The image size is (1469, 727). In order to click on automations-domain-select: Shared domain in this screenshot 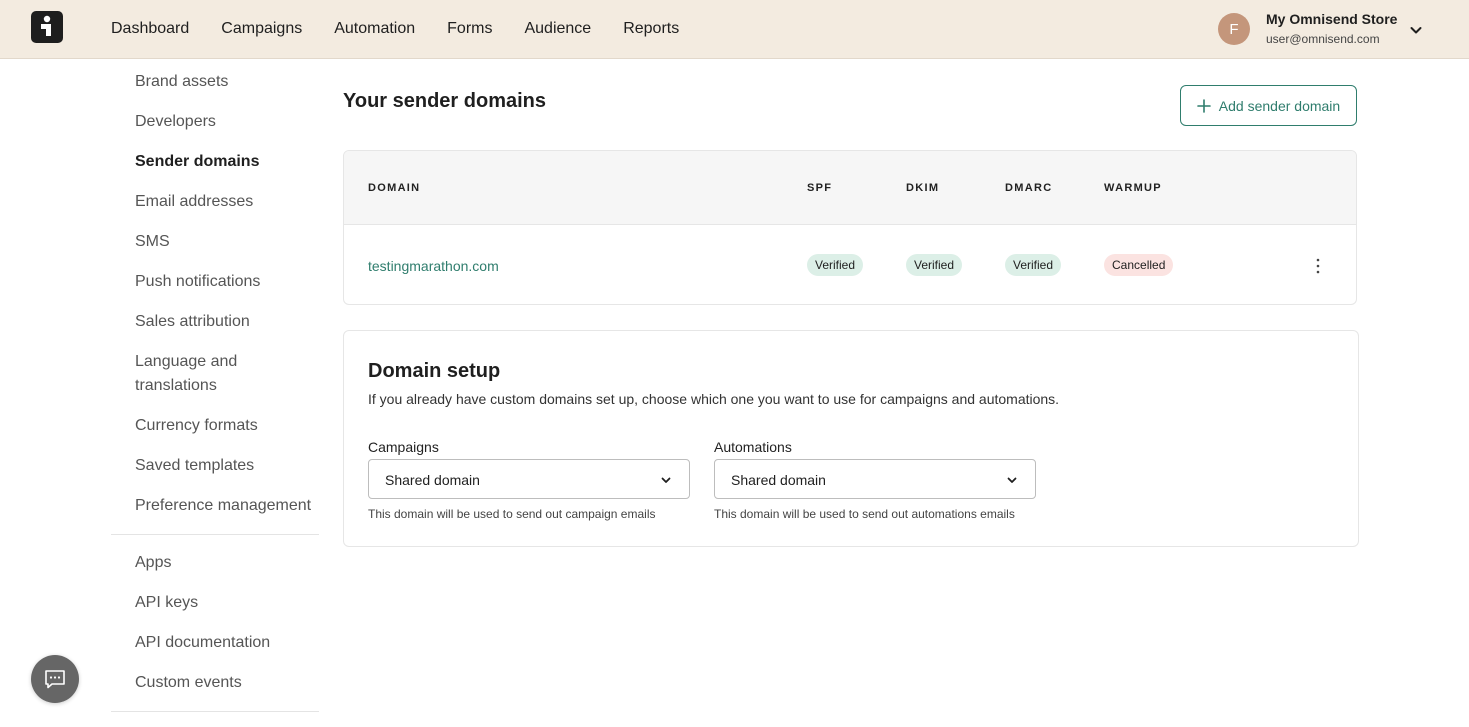, I will do `click(875, 479)`.